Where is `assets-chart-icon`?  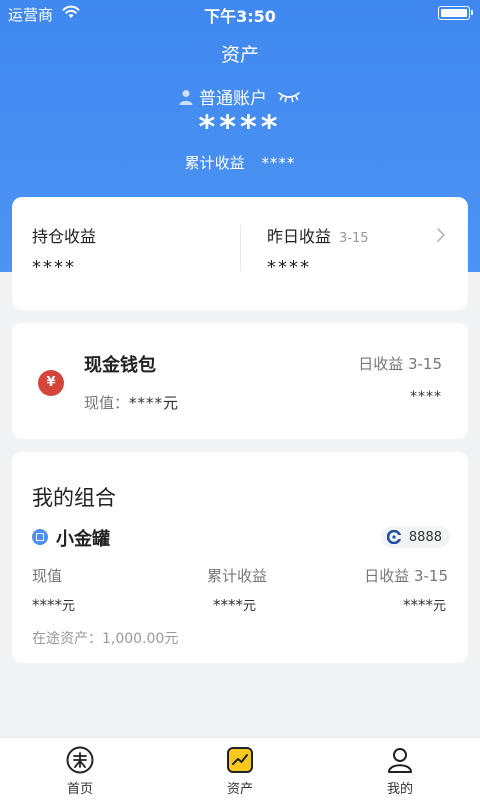
assets-chart-icon is located at coordinates (240, 760).